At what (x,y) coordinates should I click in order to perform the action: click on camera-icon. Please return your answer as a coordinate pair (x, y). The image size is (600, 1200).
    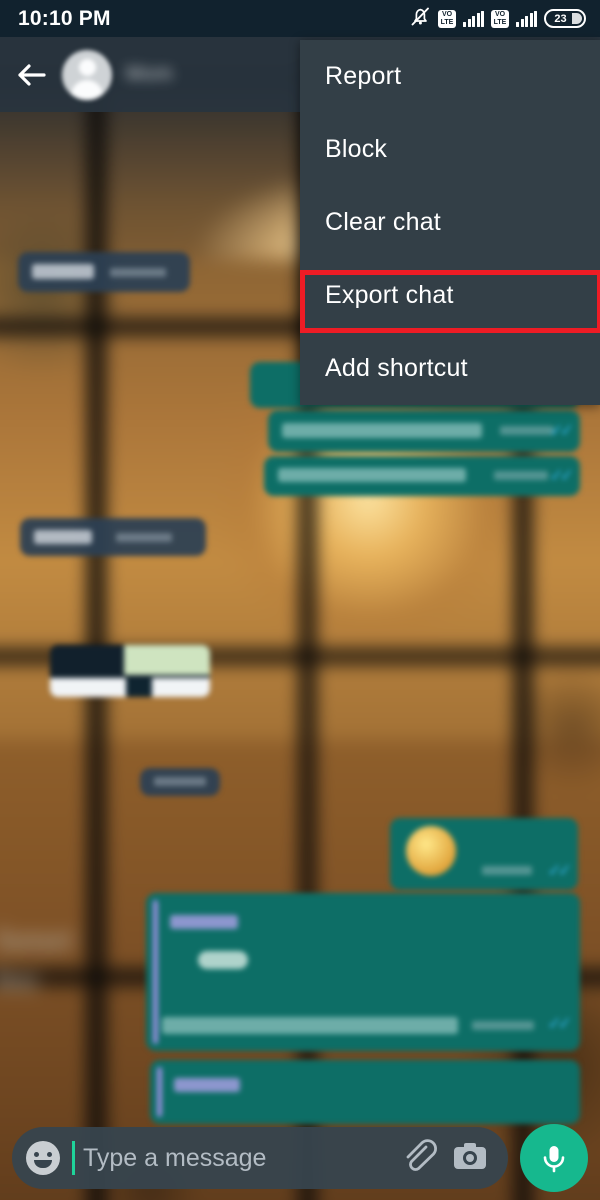
    Looking at the image, I should click on (470, 1158).